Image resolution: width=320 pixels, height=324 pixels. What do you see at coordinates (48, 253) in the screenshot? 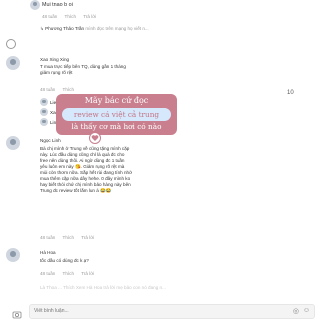
I see `comment-author: Hà Hoa` at bounding box center [48, 253].